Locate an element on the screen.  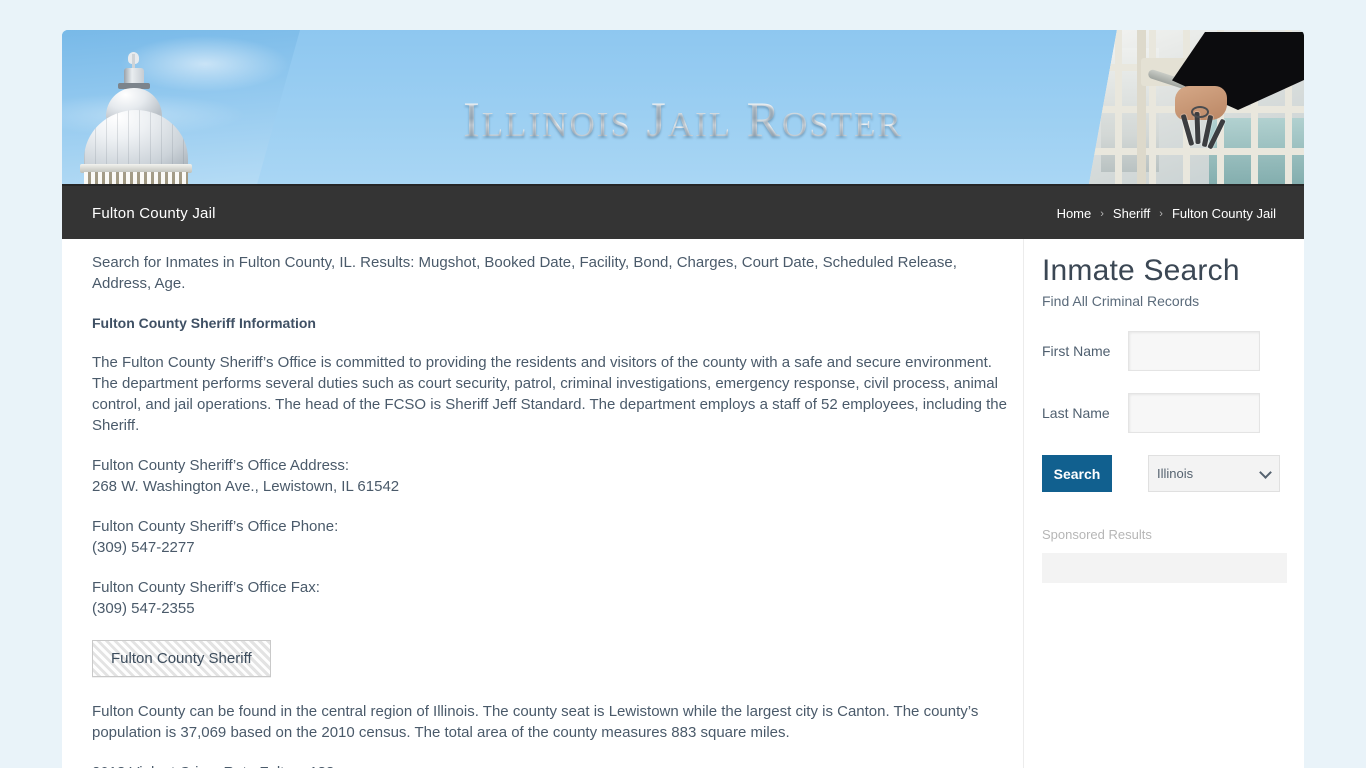
fax-value: (309) 547-2355 is located at coordinates (143, 608).